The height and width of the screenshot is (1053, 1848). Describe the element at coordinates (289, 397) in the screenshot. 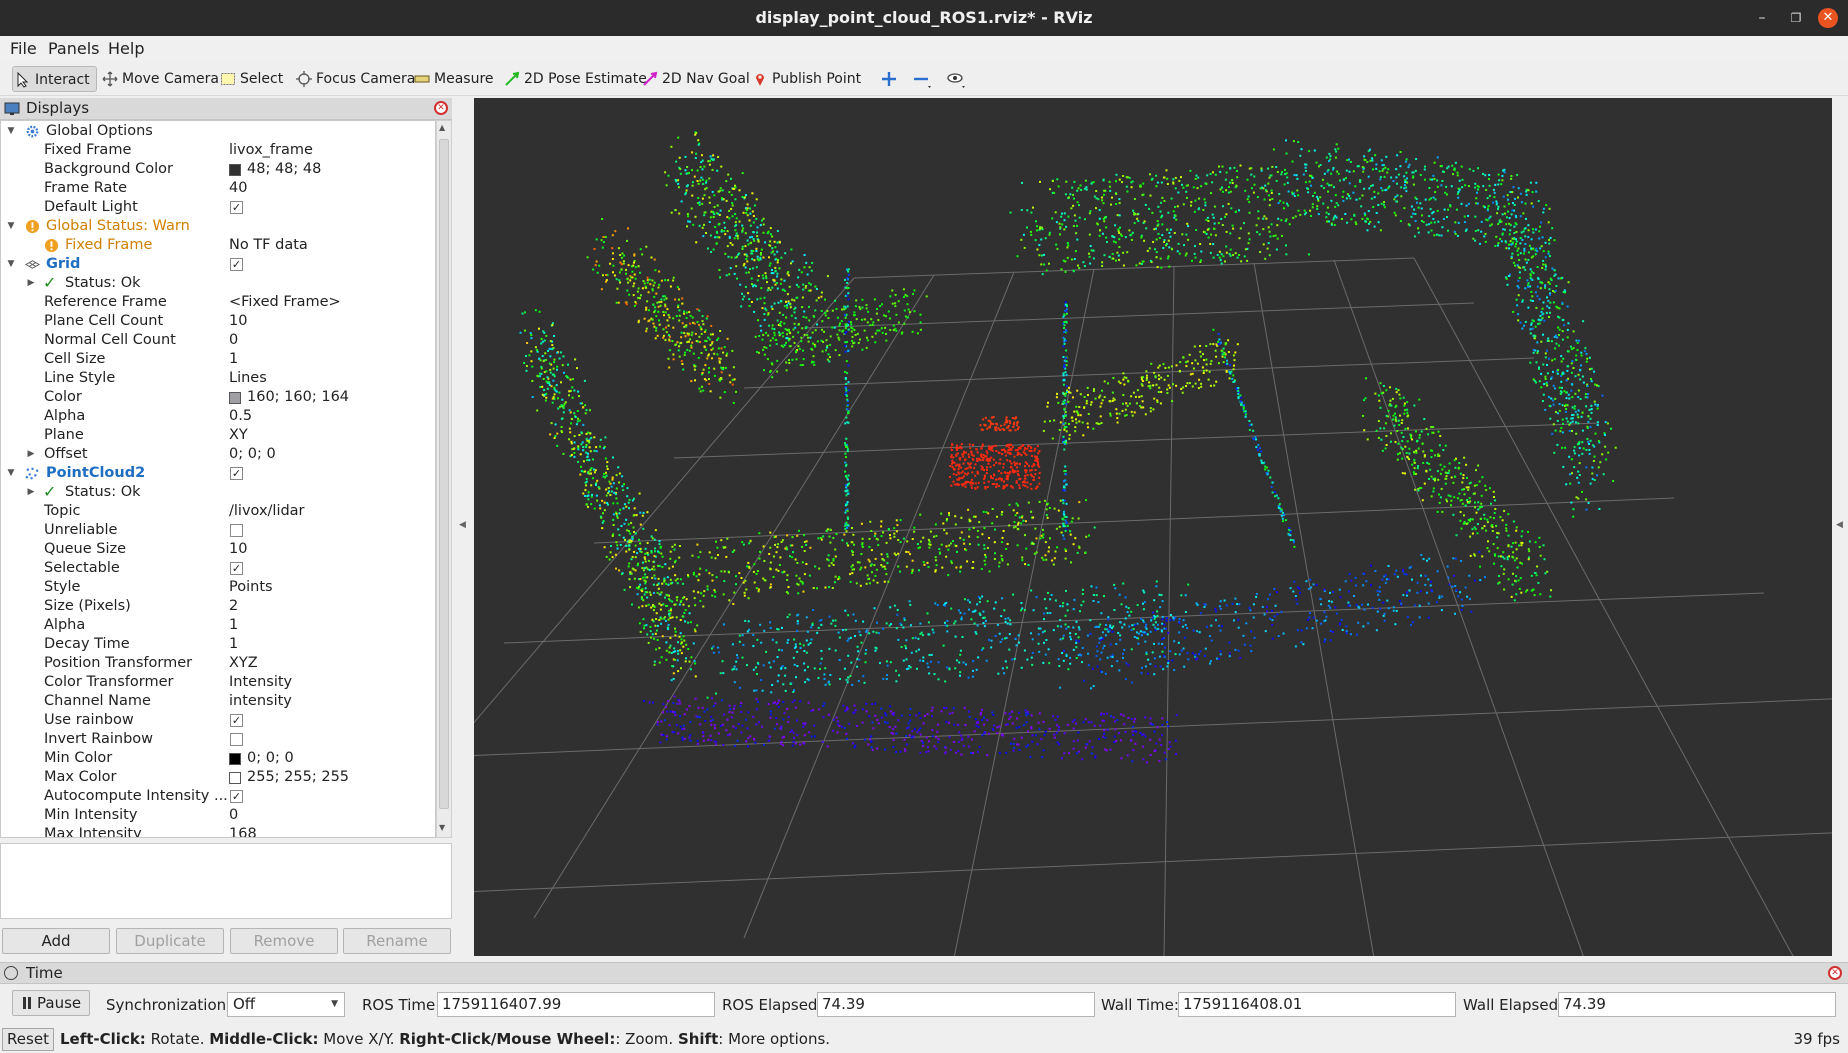

I see `prop-value: 160; 160; 164` at that location.